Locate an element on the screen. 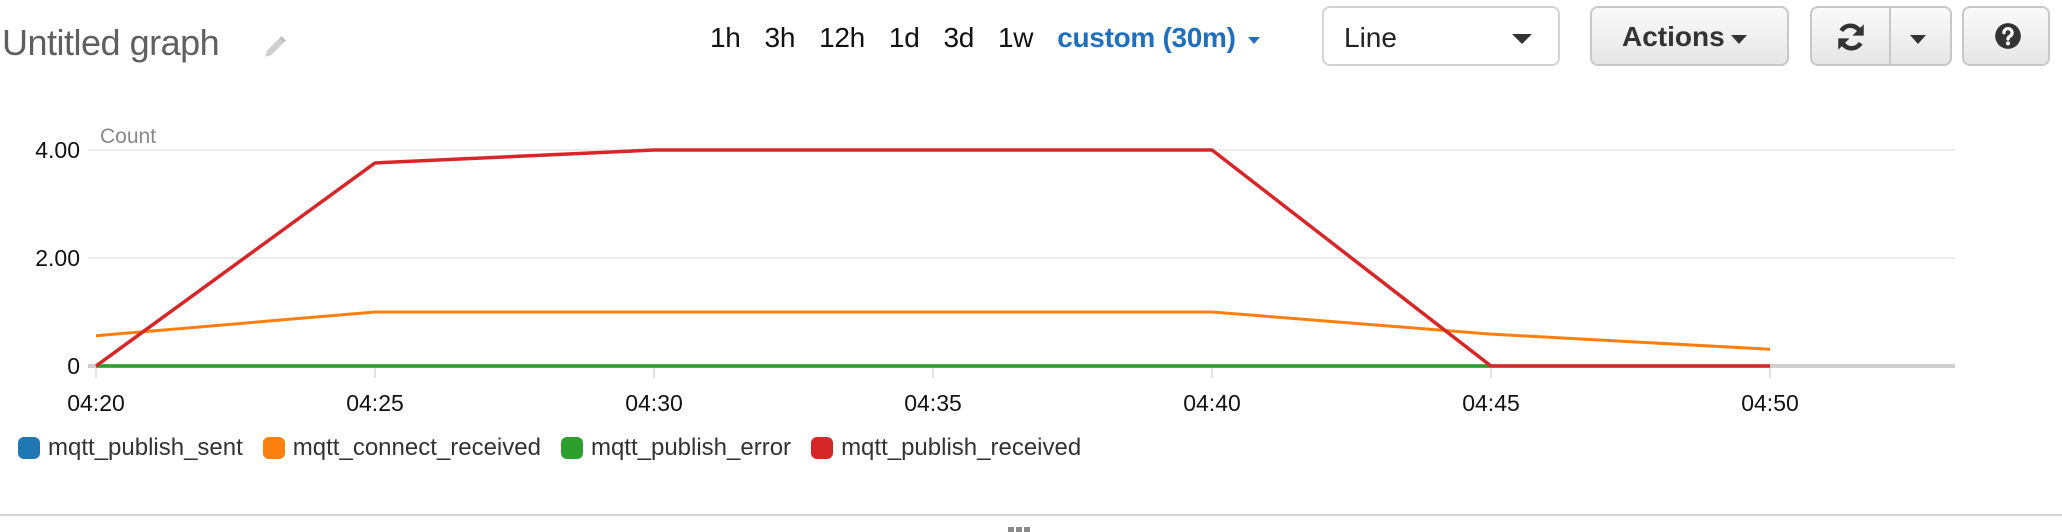 The height and width of the screenshot is (532, 2062). x-tick-label: 04:20 is located at coordinates (96, 403).